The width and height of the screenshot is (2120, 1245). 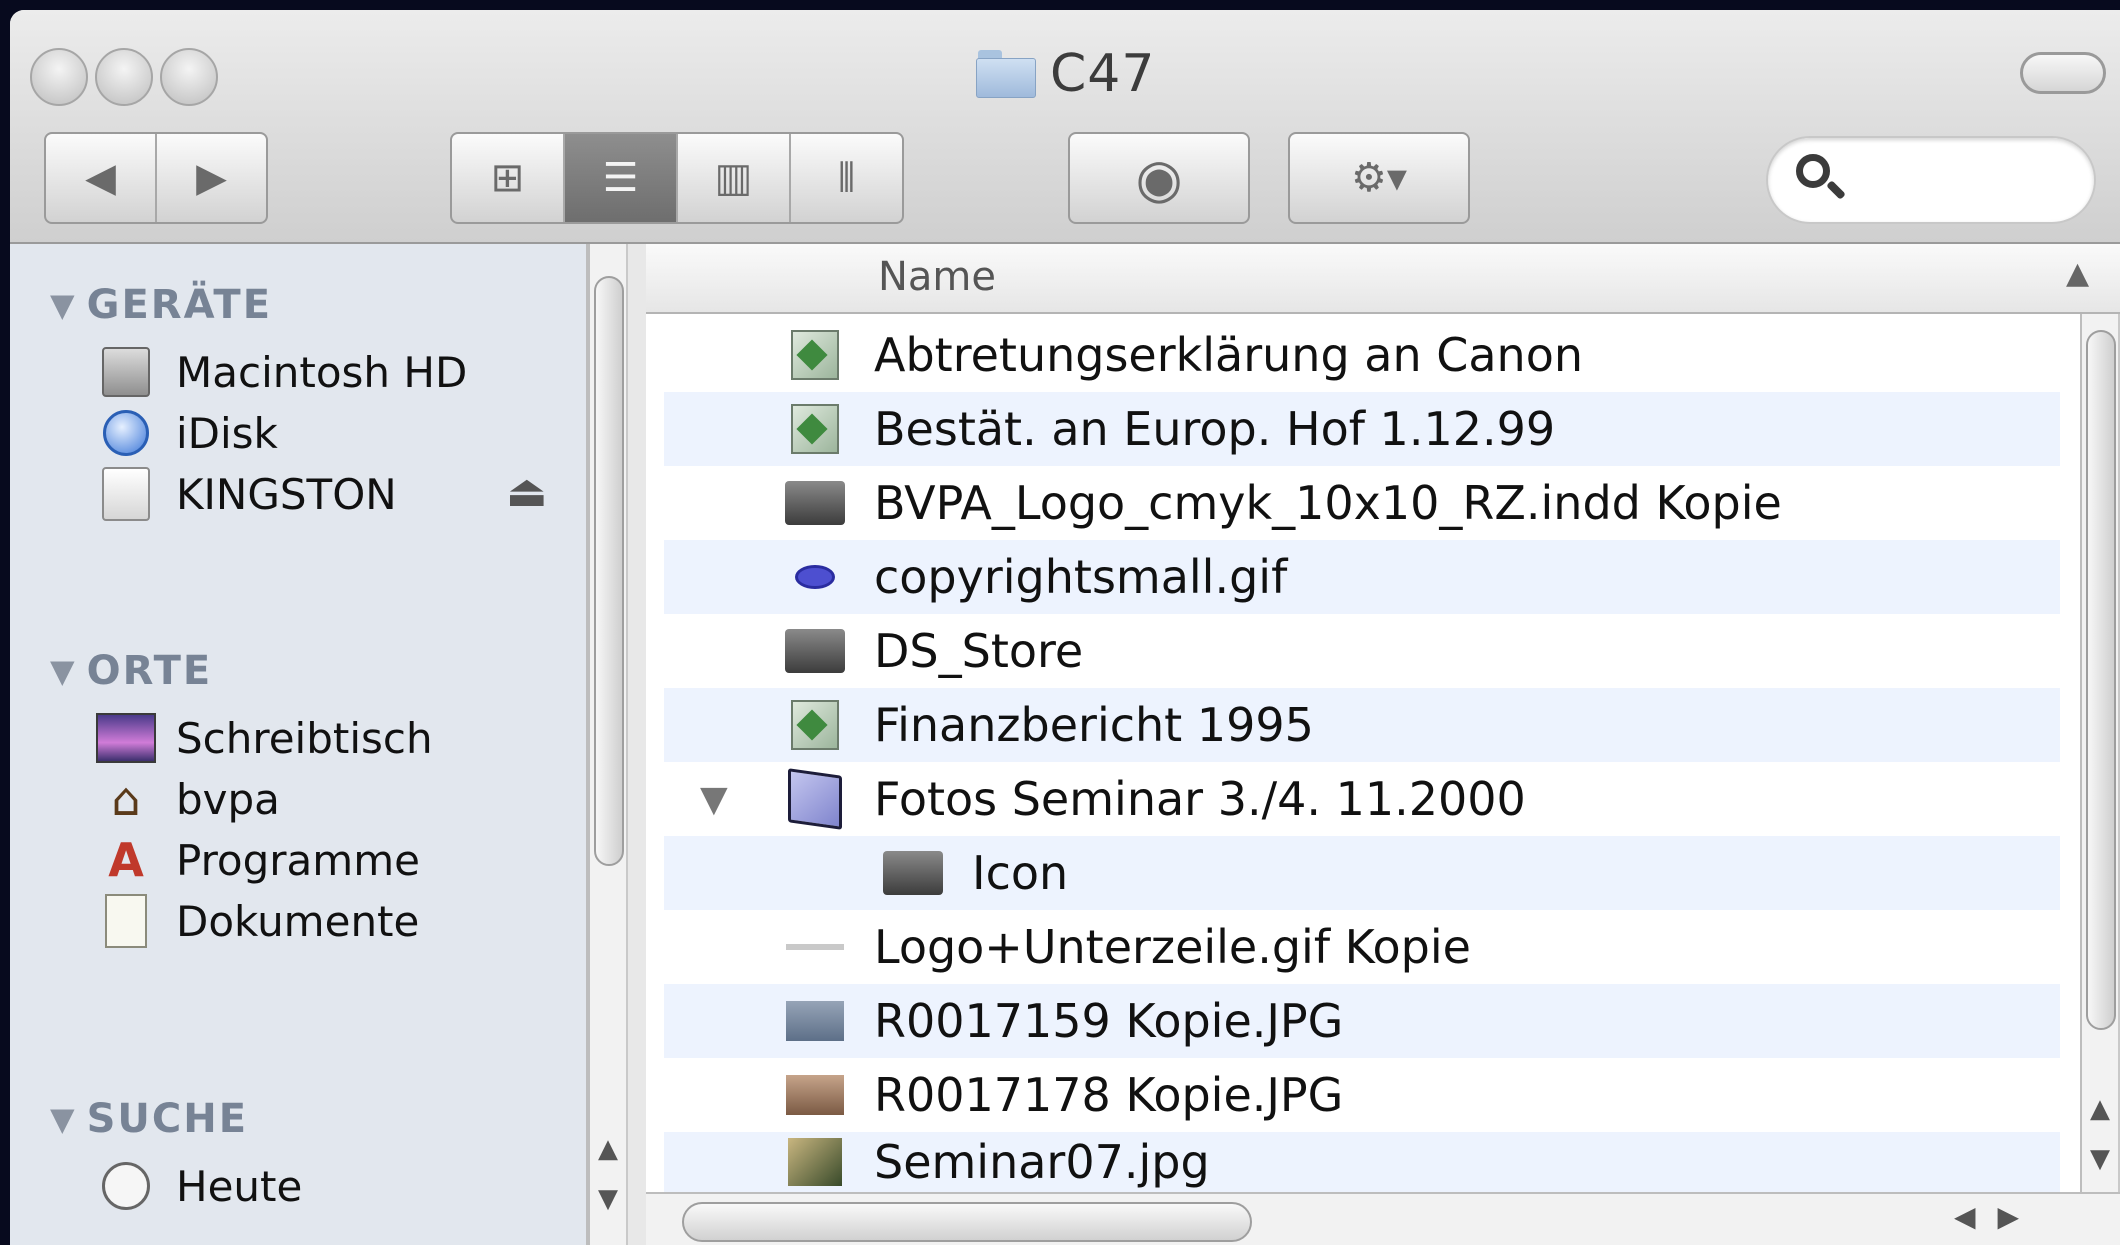 What do you see at coordinates (1172, 947) in the screenshot?
I see `file-name: Logo+Unterzeile.gif Kopie` at bounding box center [1172, 947].